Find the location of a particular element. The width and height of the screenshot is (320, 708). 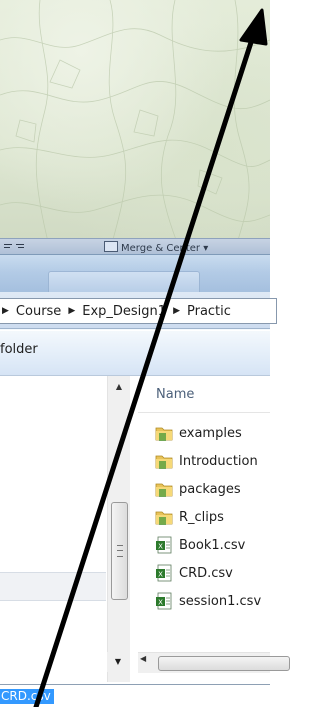

file-list-item: Introduction is located at coordinates (206, 461).